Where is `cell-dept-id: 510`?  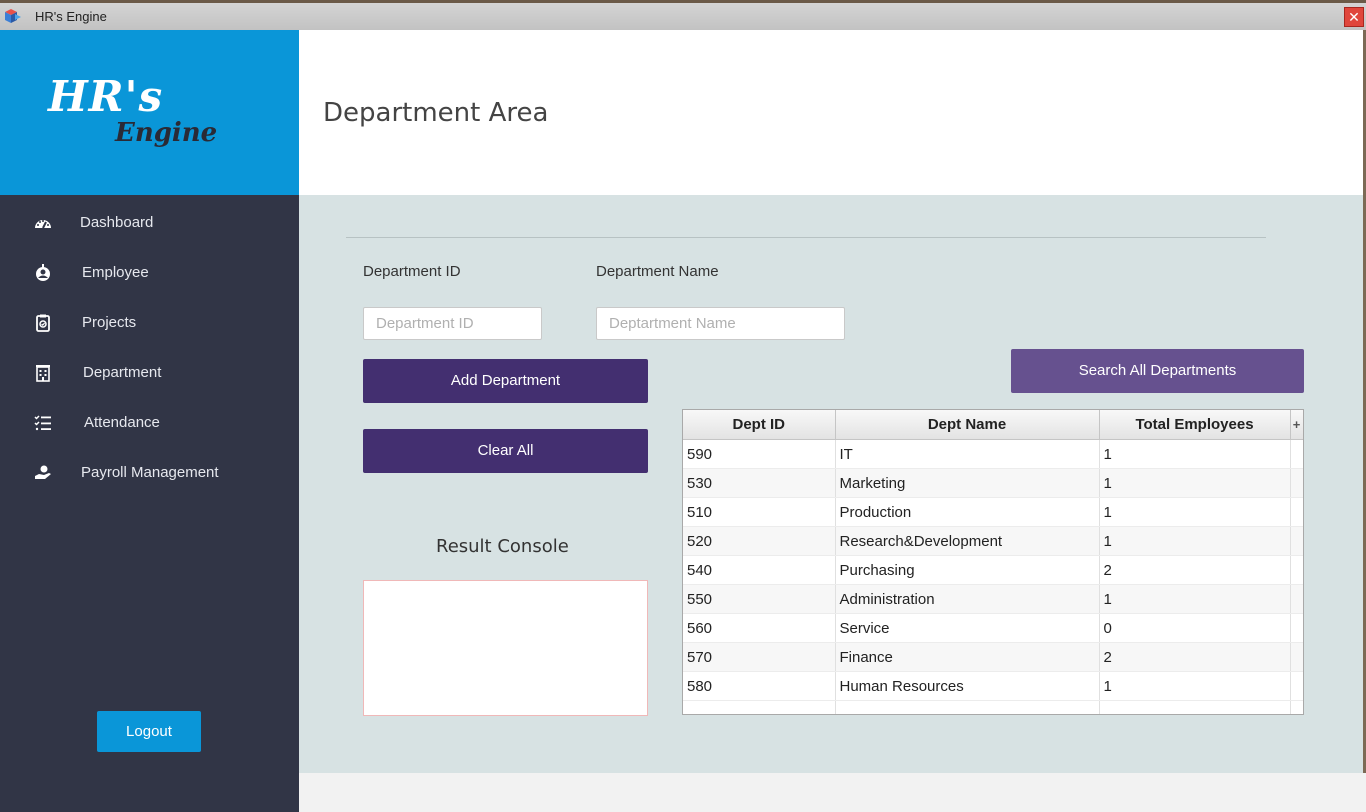 cell-dept-id: 510 is located at coordinates (759, 512).